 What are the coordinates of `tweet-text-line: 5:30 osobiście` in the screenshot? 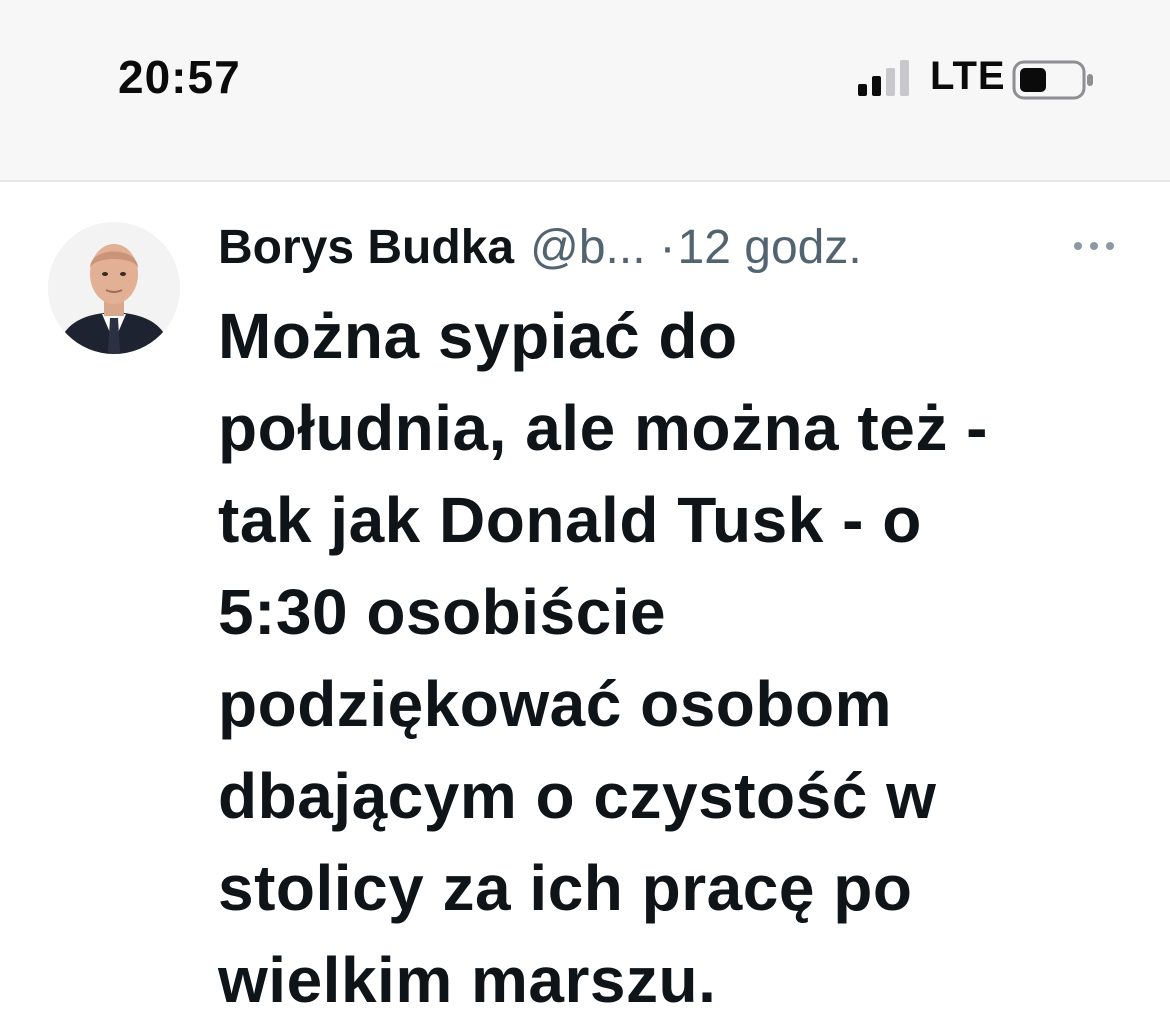 It's located at (442, 612).